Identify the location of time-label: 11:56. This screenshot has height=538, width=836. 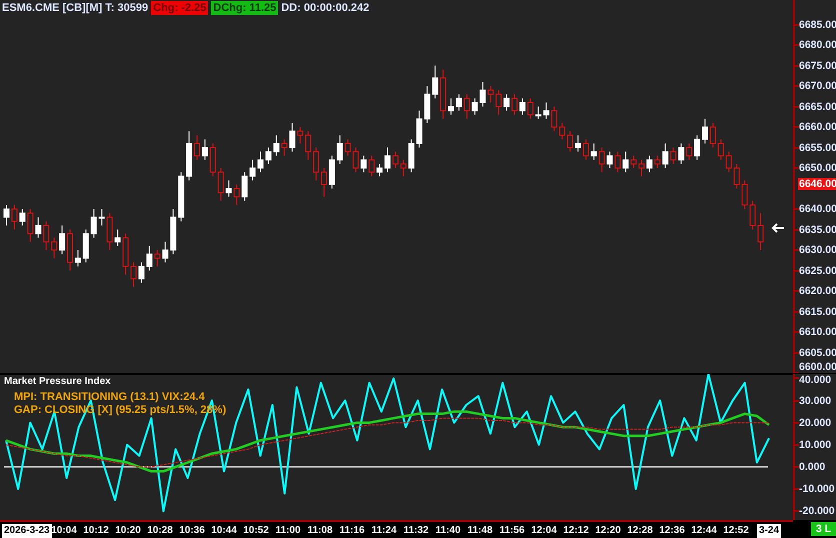
(512, 530).